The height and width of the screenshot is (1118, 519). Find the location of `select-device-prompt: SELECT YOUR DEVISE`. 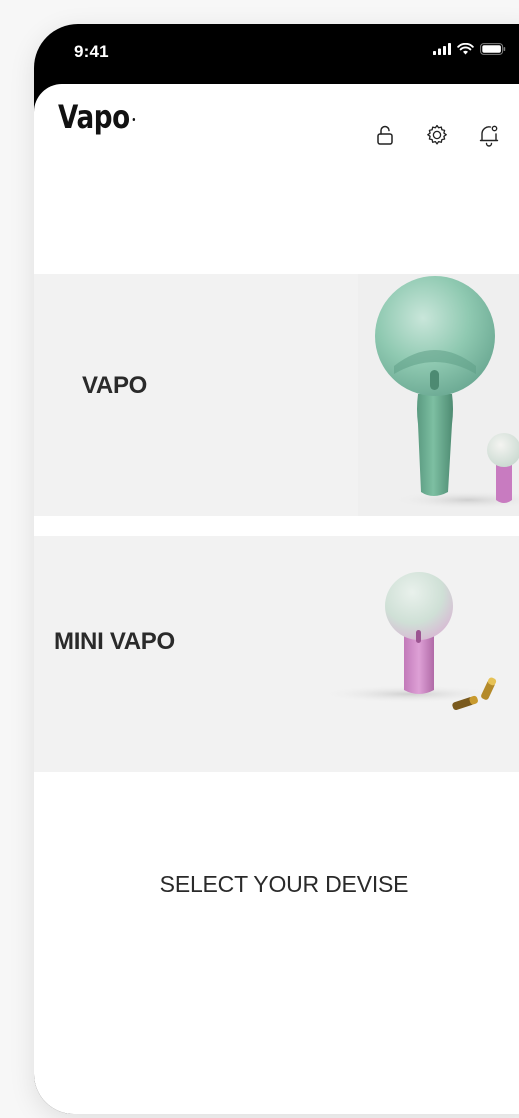

select-device-prompt: SELECT YOUR DEVISE is located at coordinates (284, 884).